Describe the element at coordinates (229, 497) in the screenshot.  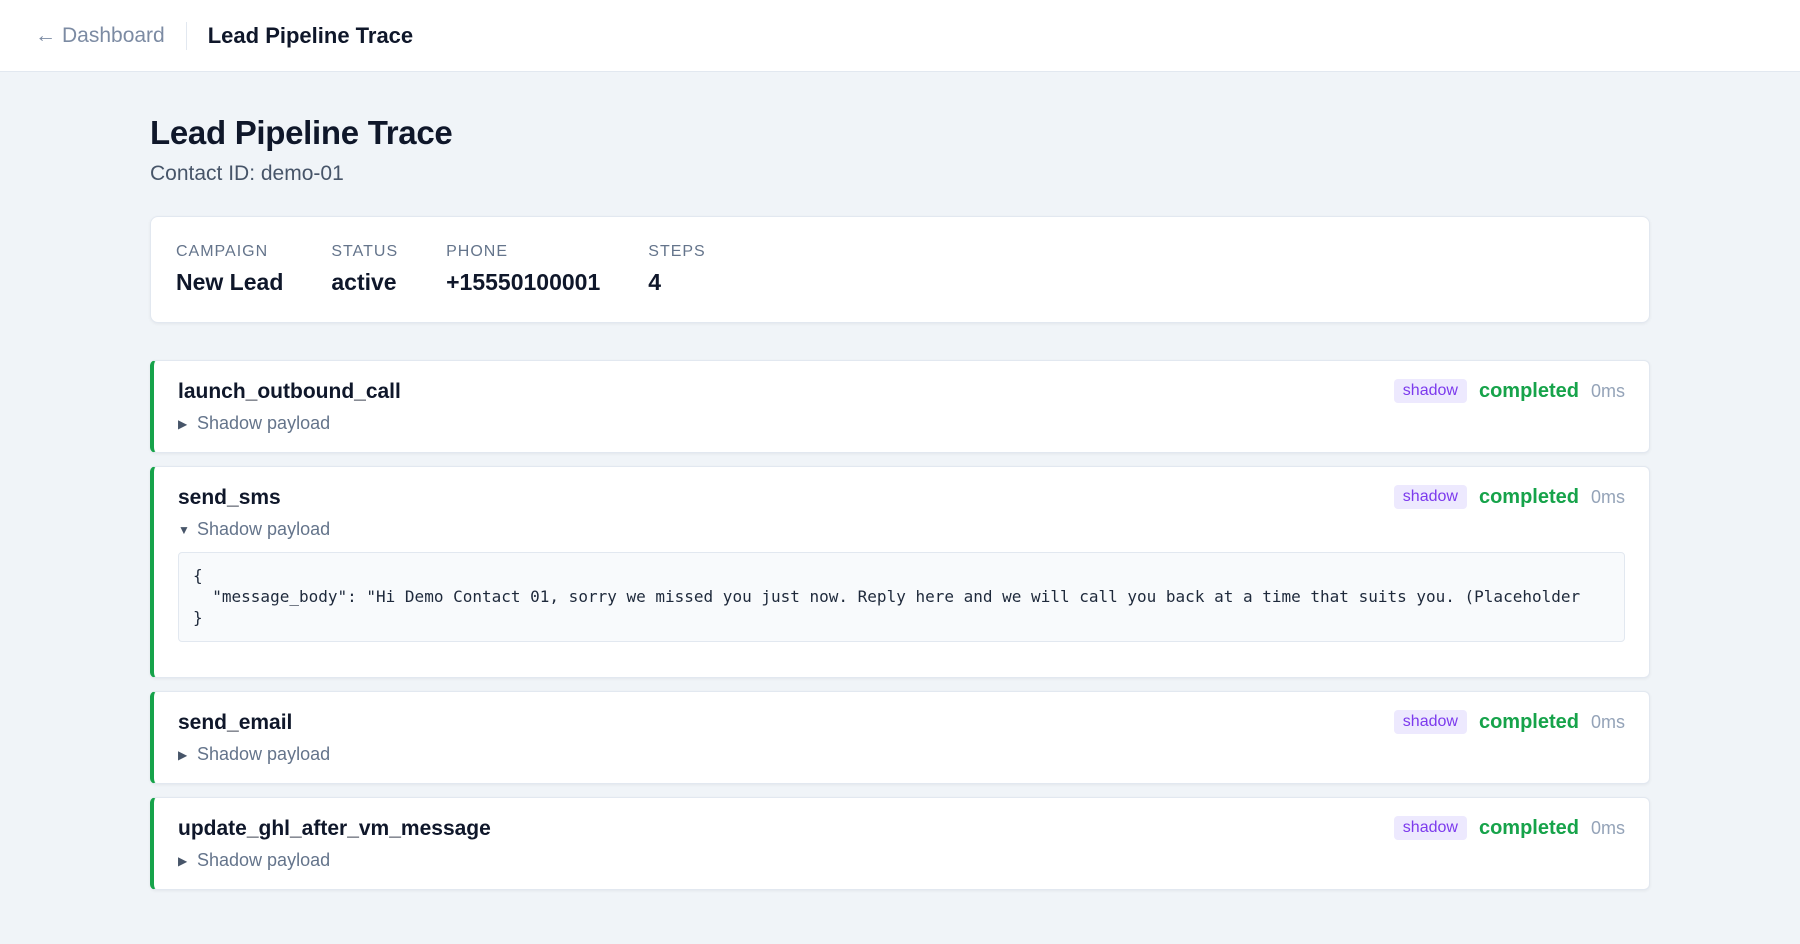
I see `step-name: send_sms` at that location.